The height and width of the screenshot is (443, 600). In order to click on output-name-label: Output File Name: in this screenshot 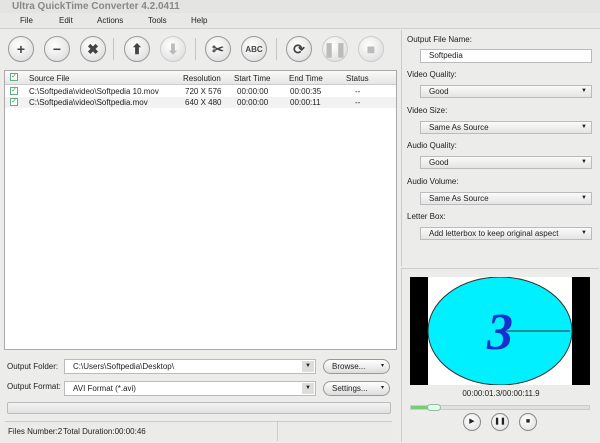, I will do `click(439, 39)`.